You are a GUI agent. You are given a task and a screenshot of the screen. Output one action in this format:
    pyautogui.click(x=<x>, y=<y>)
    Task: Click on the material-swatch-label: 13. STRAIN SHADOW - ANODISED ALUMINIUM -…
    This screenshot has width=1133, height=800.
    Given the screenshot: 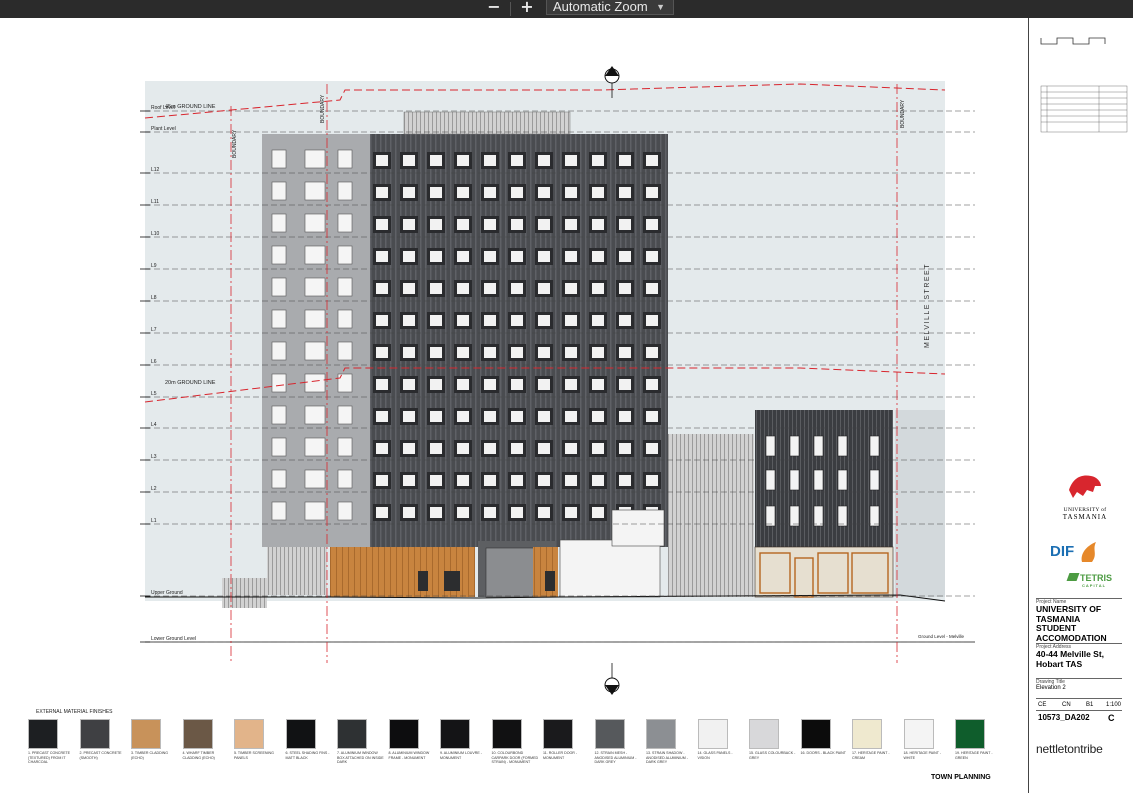 What is the action you would take?
    pyautogui.click(x=667, y=757)
    